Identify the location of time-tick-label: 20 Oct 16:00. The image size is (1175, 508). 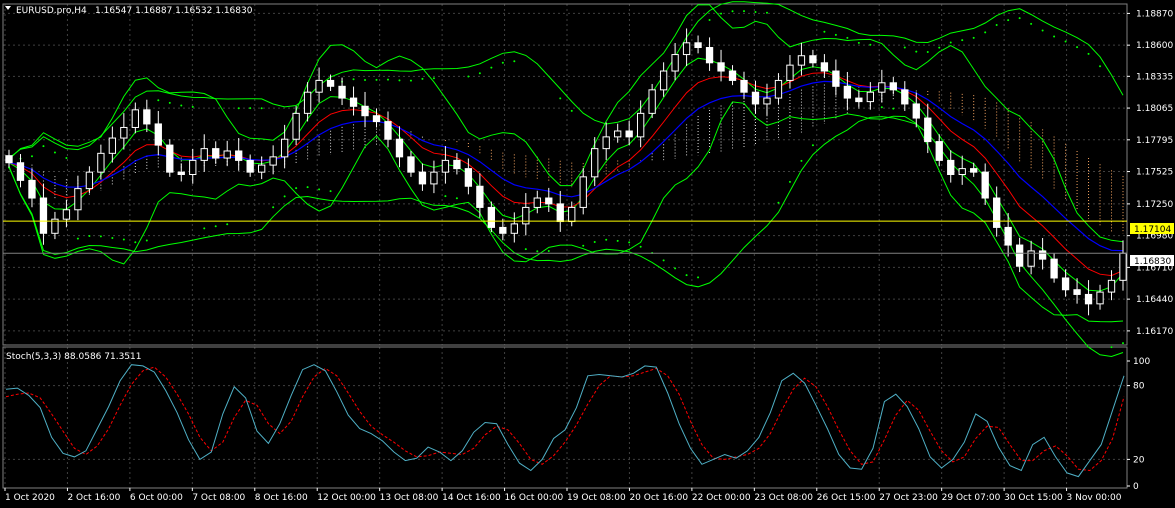
(658, 498).